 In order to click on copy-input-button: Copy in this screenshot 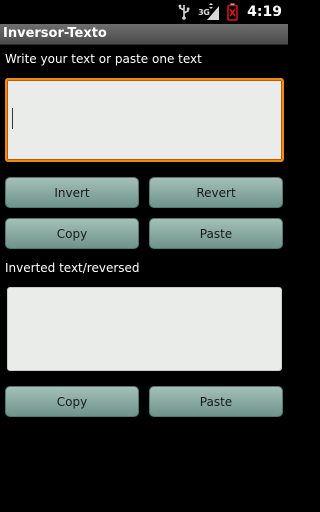, I will do `click(72, 233)`.